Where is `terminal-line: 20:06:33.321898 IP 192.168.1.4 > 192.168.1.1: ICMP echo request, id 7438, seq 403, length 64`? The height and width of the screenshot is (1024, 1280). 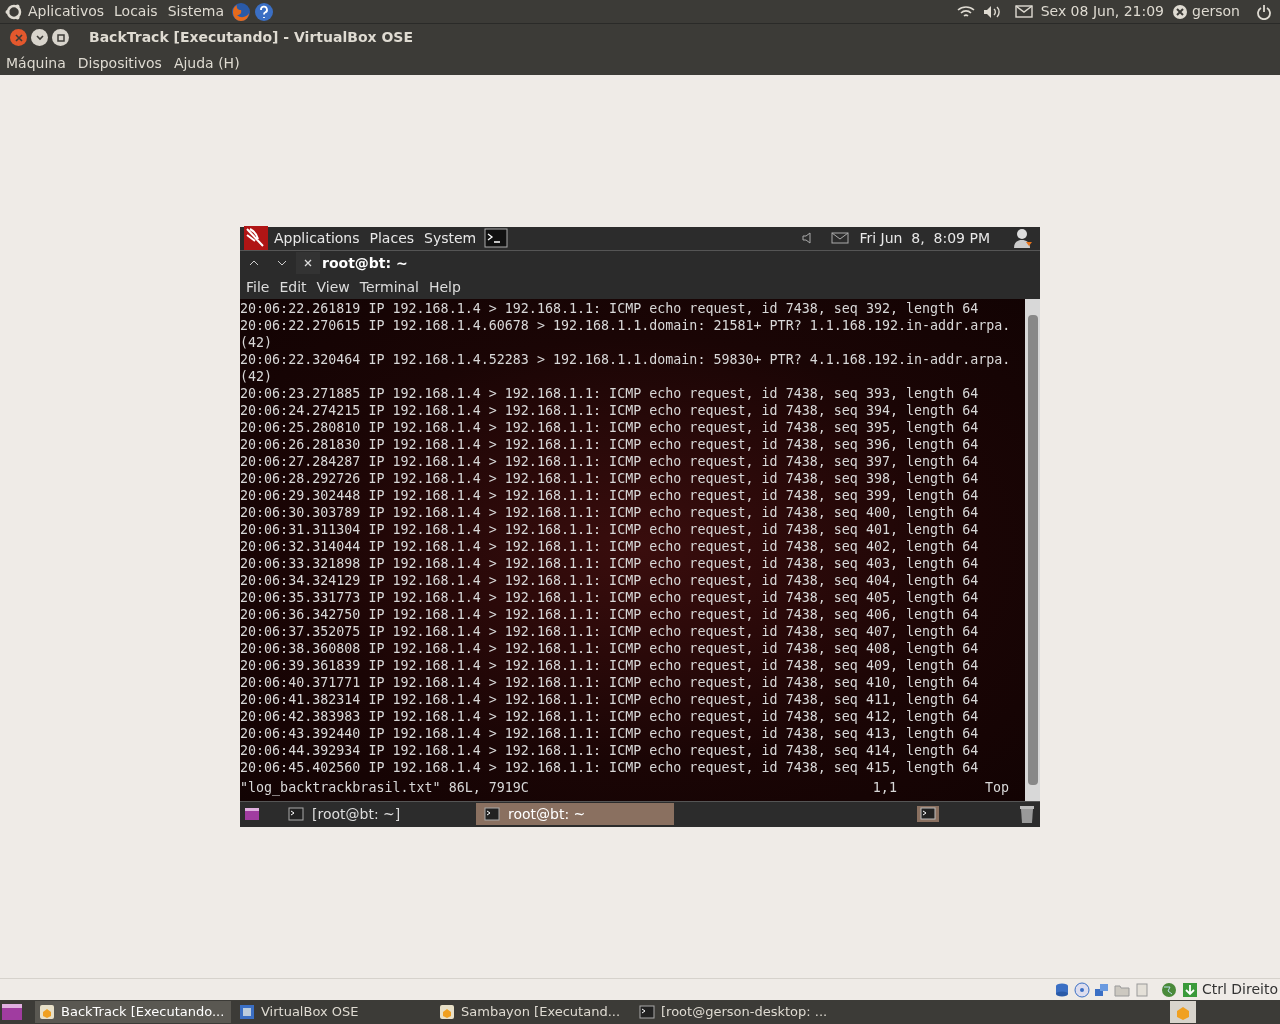
terminal-line: 20:06:33.321898 IP 192.168.1.4 > 192.168.1.1: ICMP echo request, id 7438, seq 403, length 64 is located at coordinates (610, 563).